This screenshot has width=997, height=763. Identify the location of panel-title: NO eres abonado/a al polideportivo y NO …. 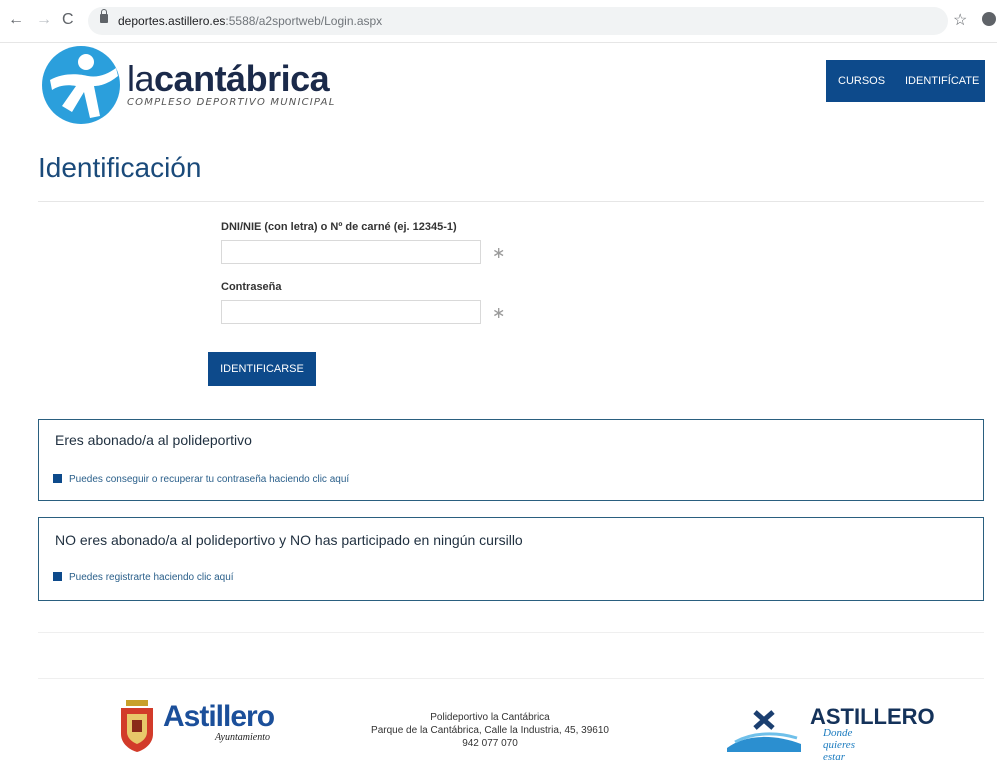
(289, 540).